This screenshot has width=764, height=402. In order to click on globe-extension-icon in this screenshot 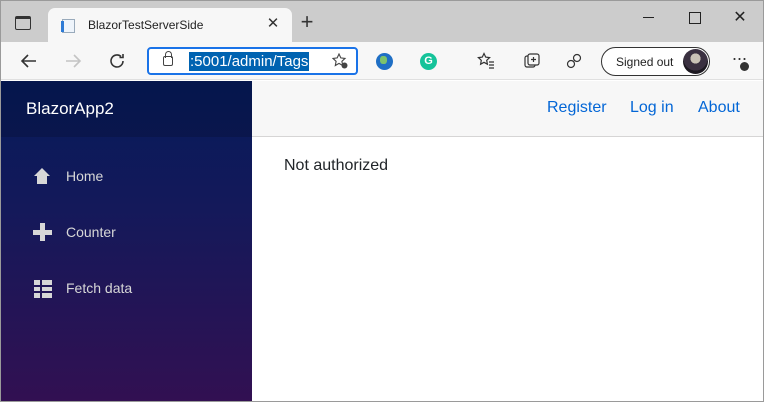, I will do `click(384, 61)`.